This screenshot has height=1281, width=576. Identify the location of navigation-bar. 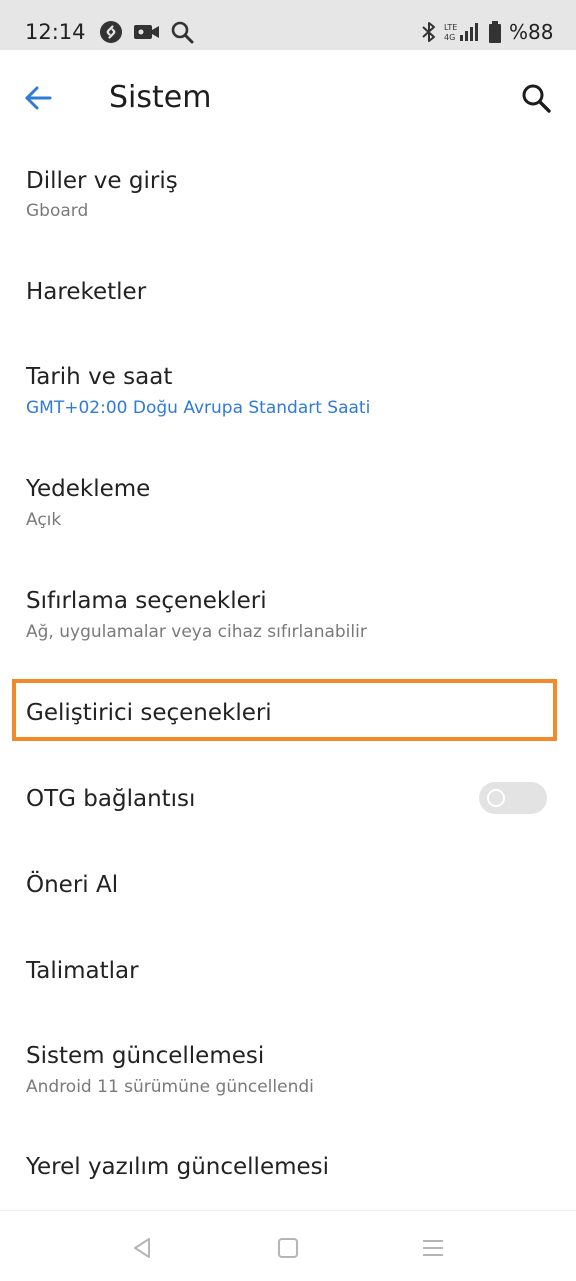
(288, 1245).